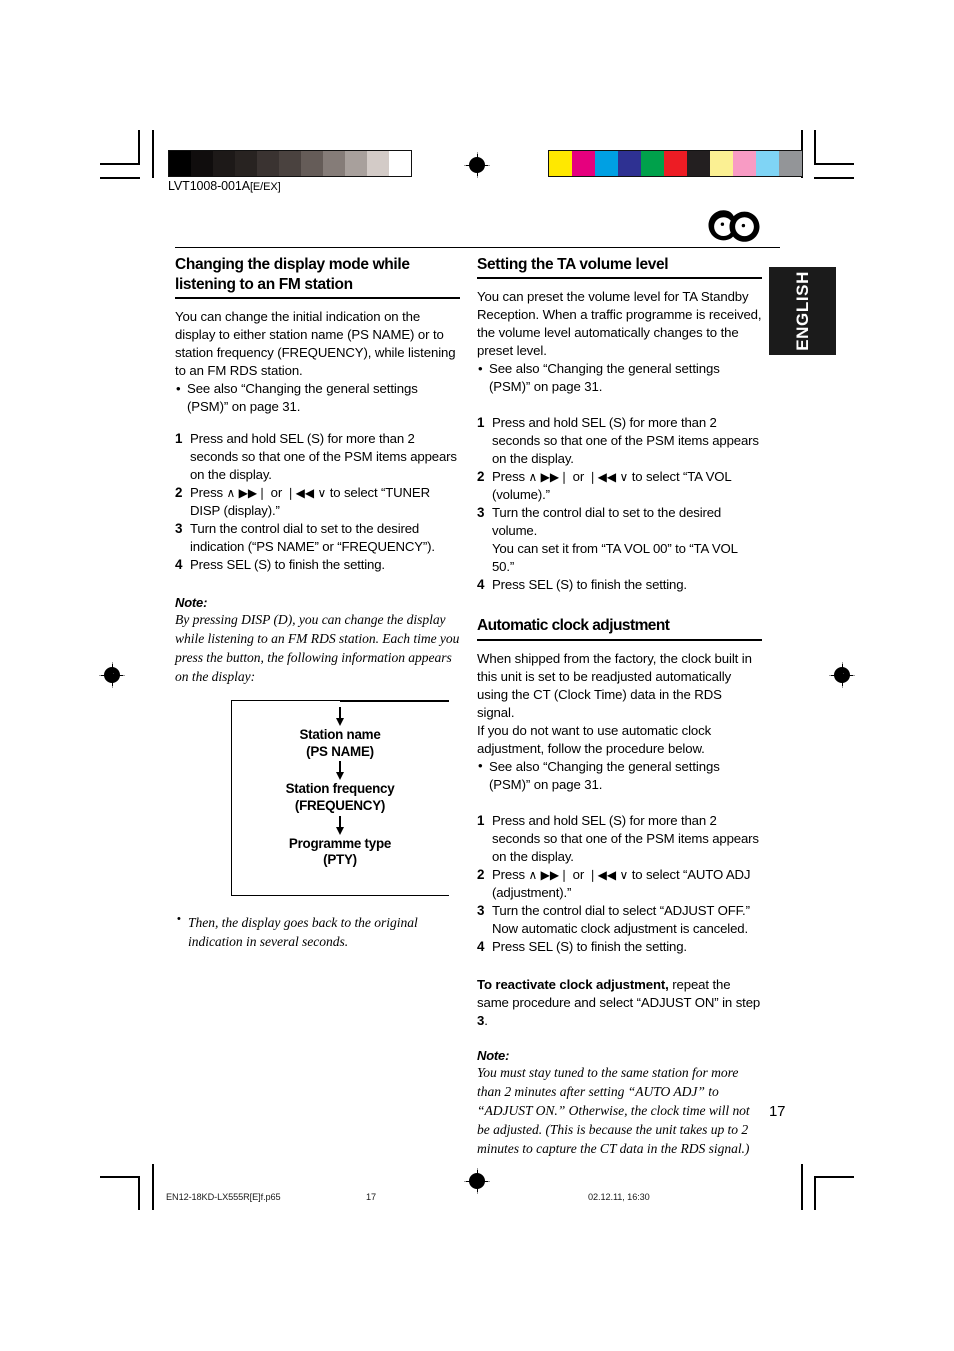 Image resolution: width=954 pixels, height=1351 pixels. What do you see at coordinates (153, 154) in the screenshot?
I see `crop-mark-top-left-v2` at bounding box center [153, 154].